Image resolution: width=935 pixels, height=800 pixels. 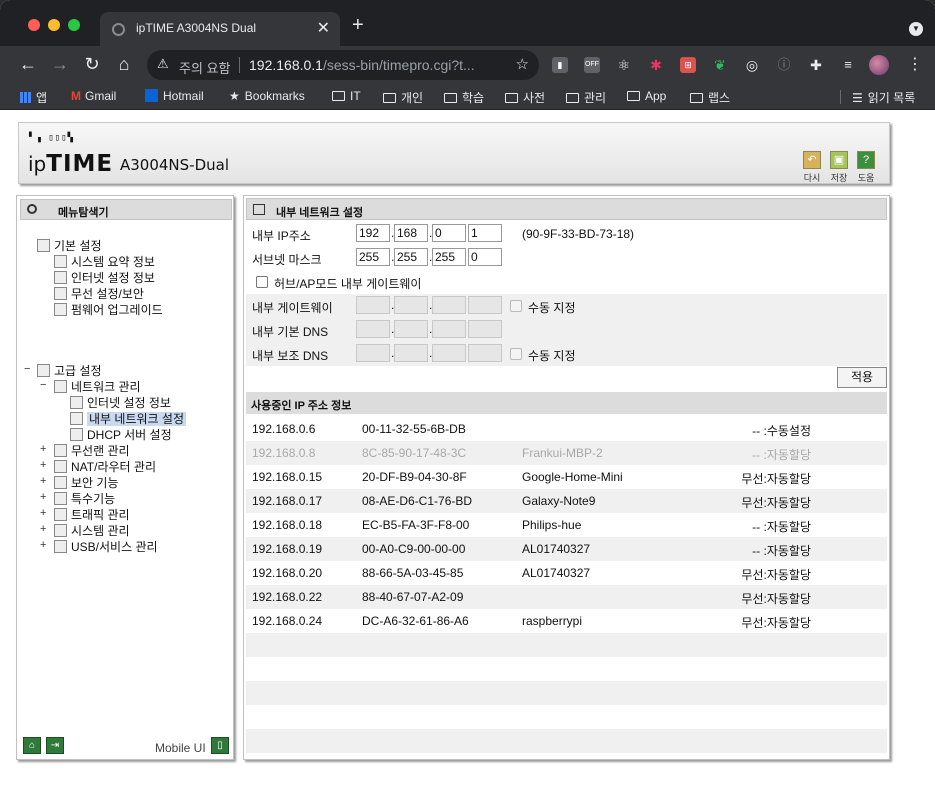 What do you see at coordinates (180, 748) in the screenshot?
I see `mobile-ui-label: Mobile UI` at bounding box center [180, 748].